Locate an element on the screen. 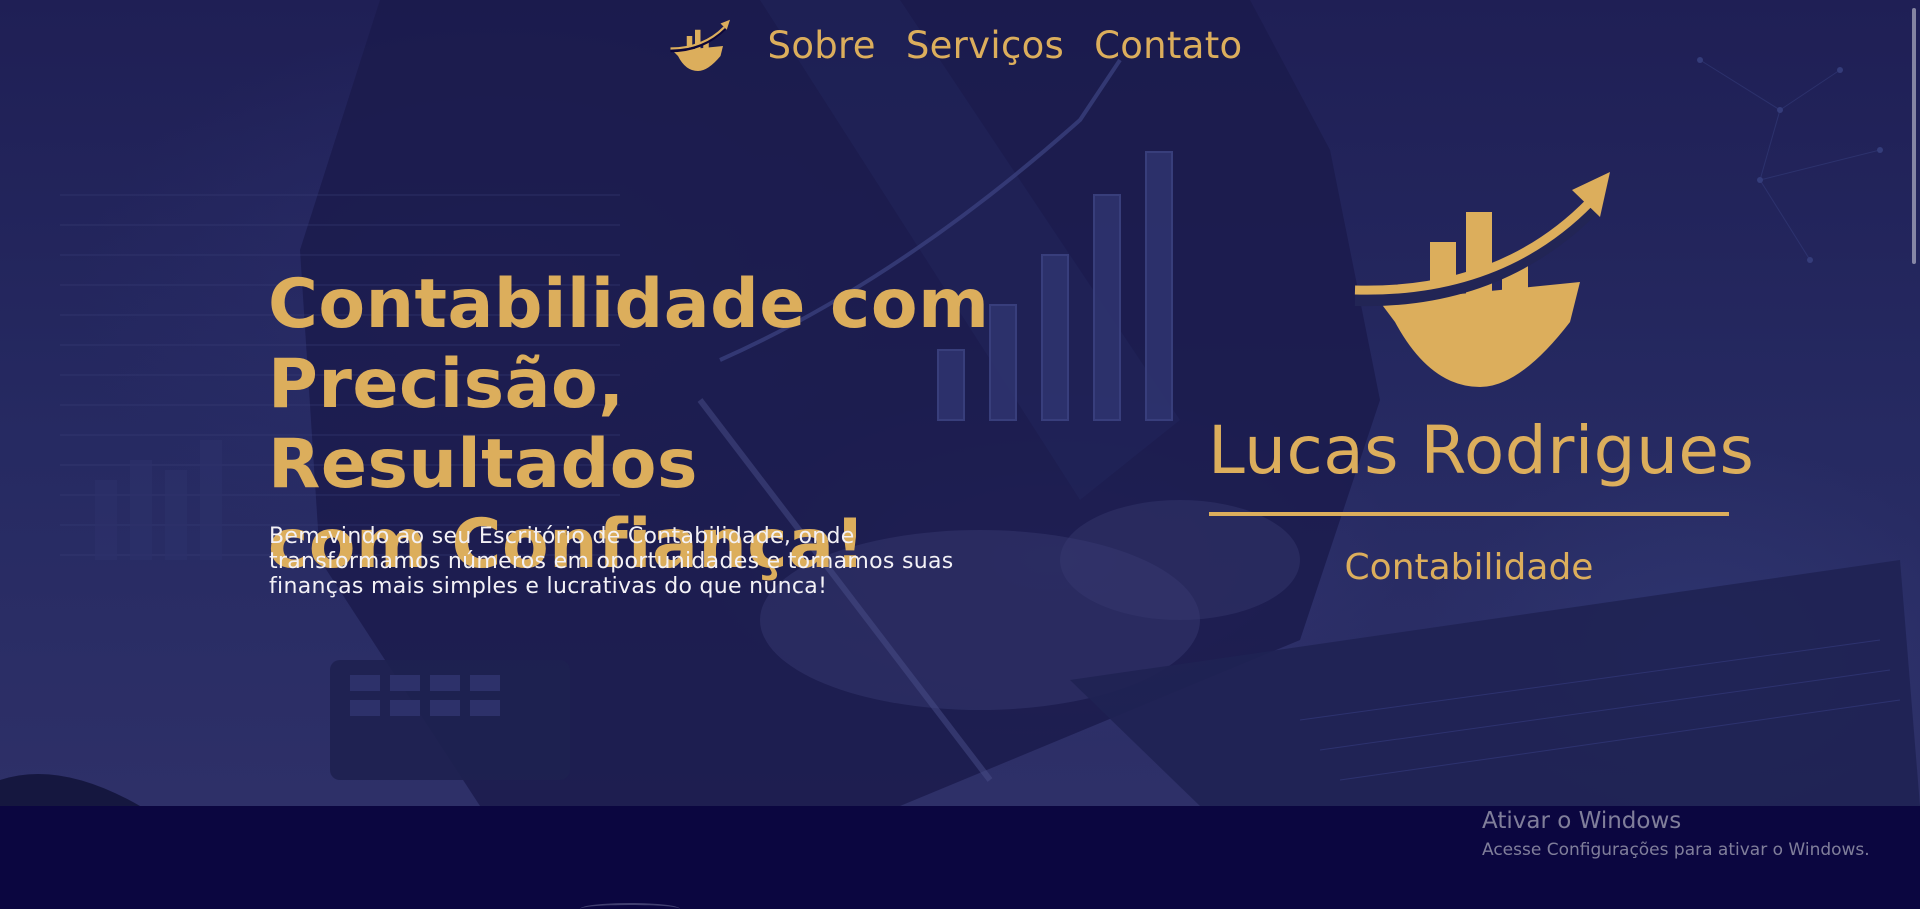 This screenshot has height=909, width=1920. brand-divider is located at coordinates (1469, 514).